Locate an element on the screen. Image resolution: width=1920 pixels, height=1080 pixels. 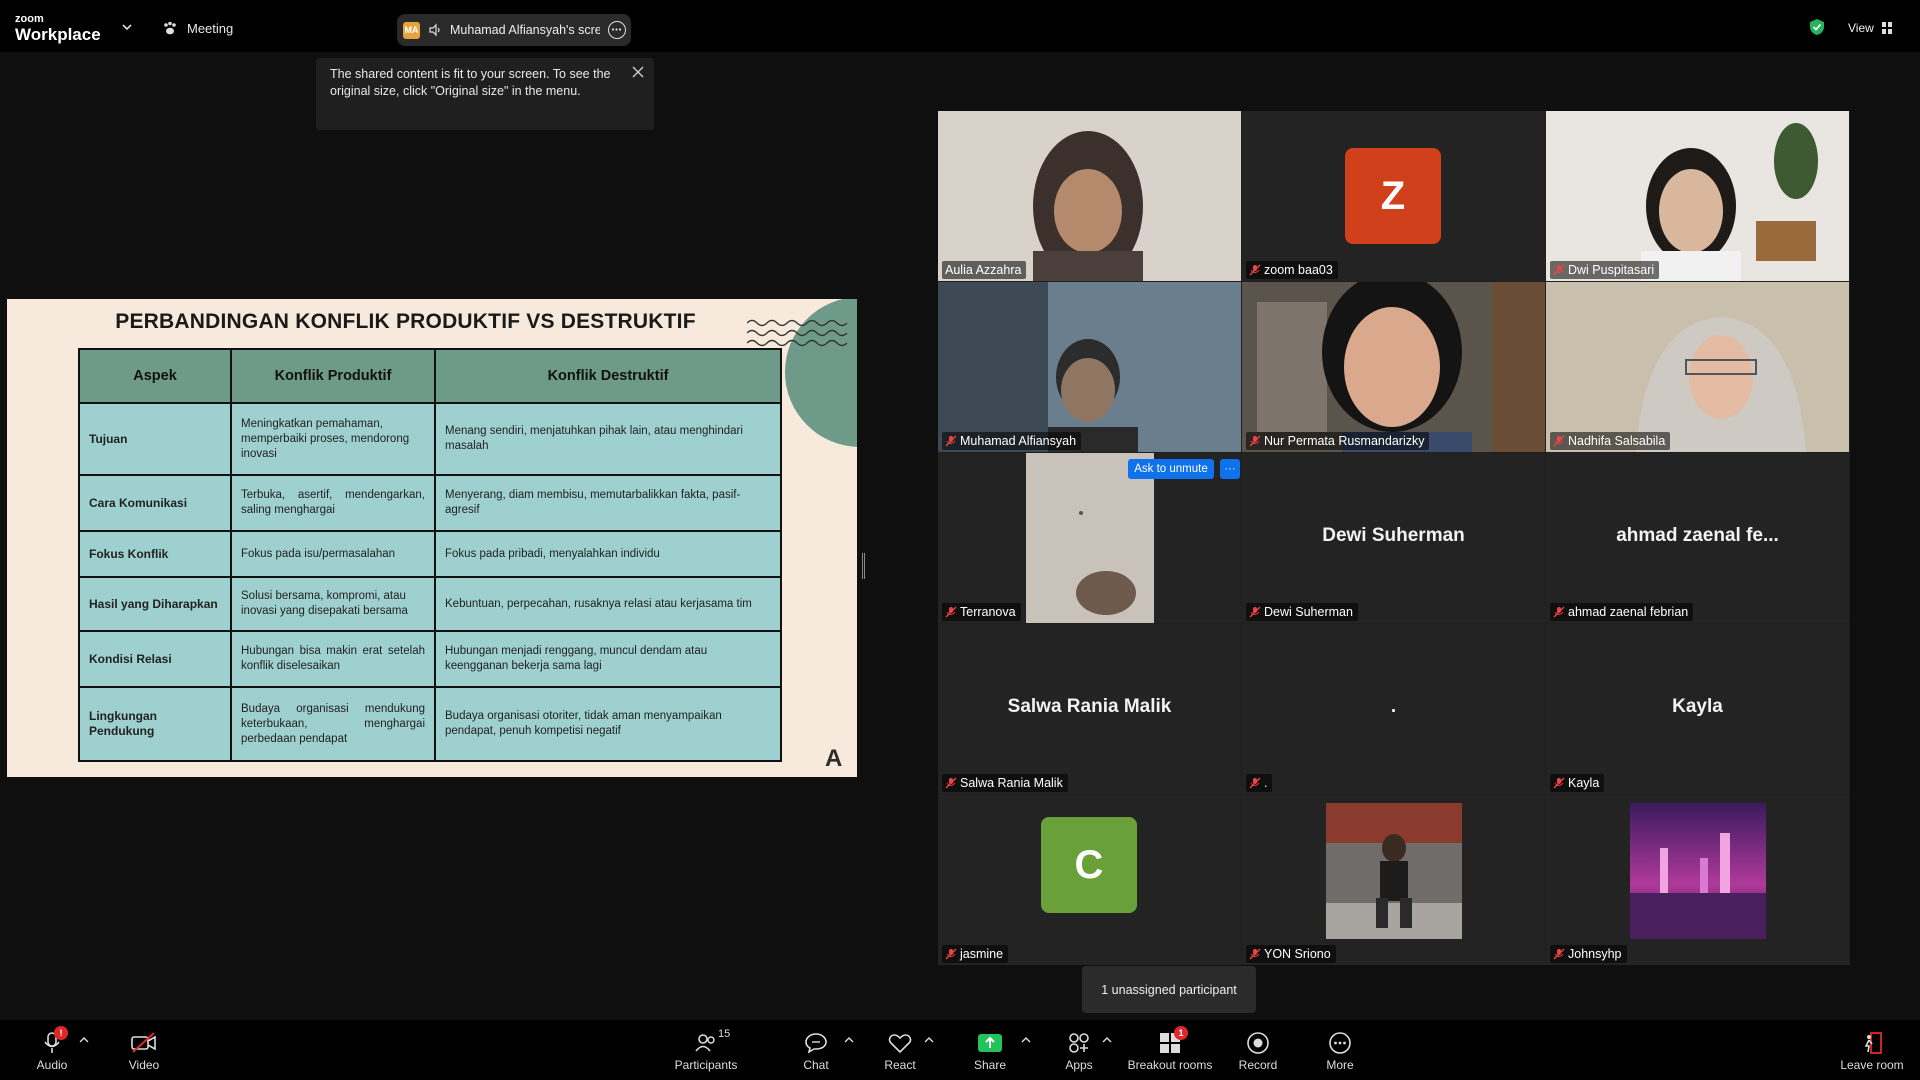
participant-tile: Z zoom baa03 is located at coordinates (1393, 196).